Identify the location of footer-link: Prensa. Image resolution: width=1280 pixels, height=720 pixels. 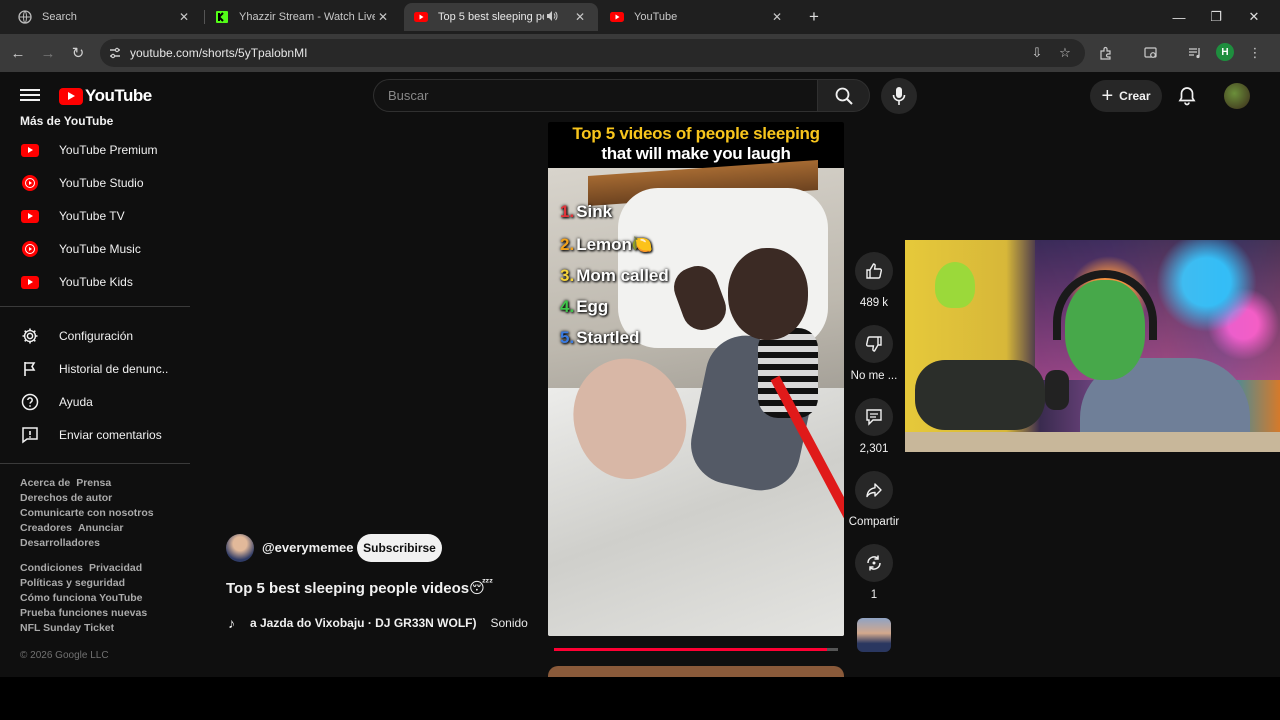
(93, 483).